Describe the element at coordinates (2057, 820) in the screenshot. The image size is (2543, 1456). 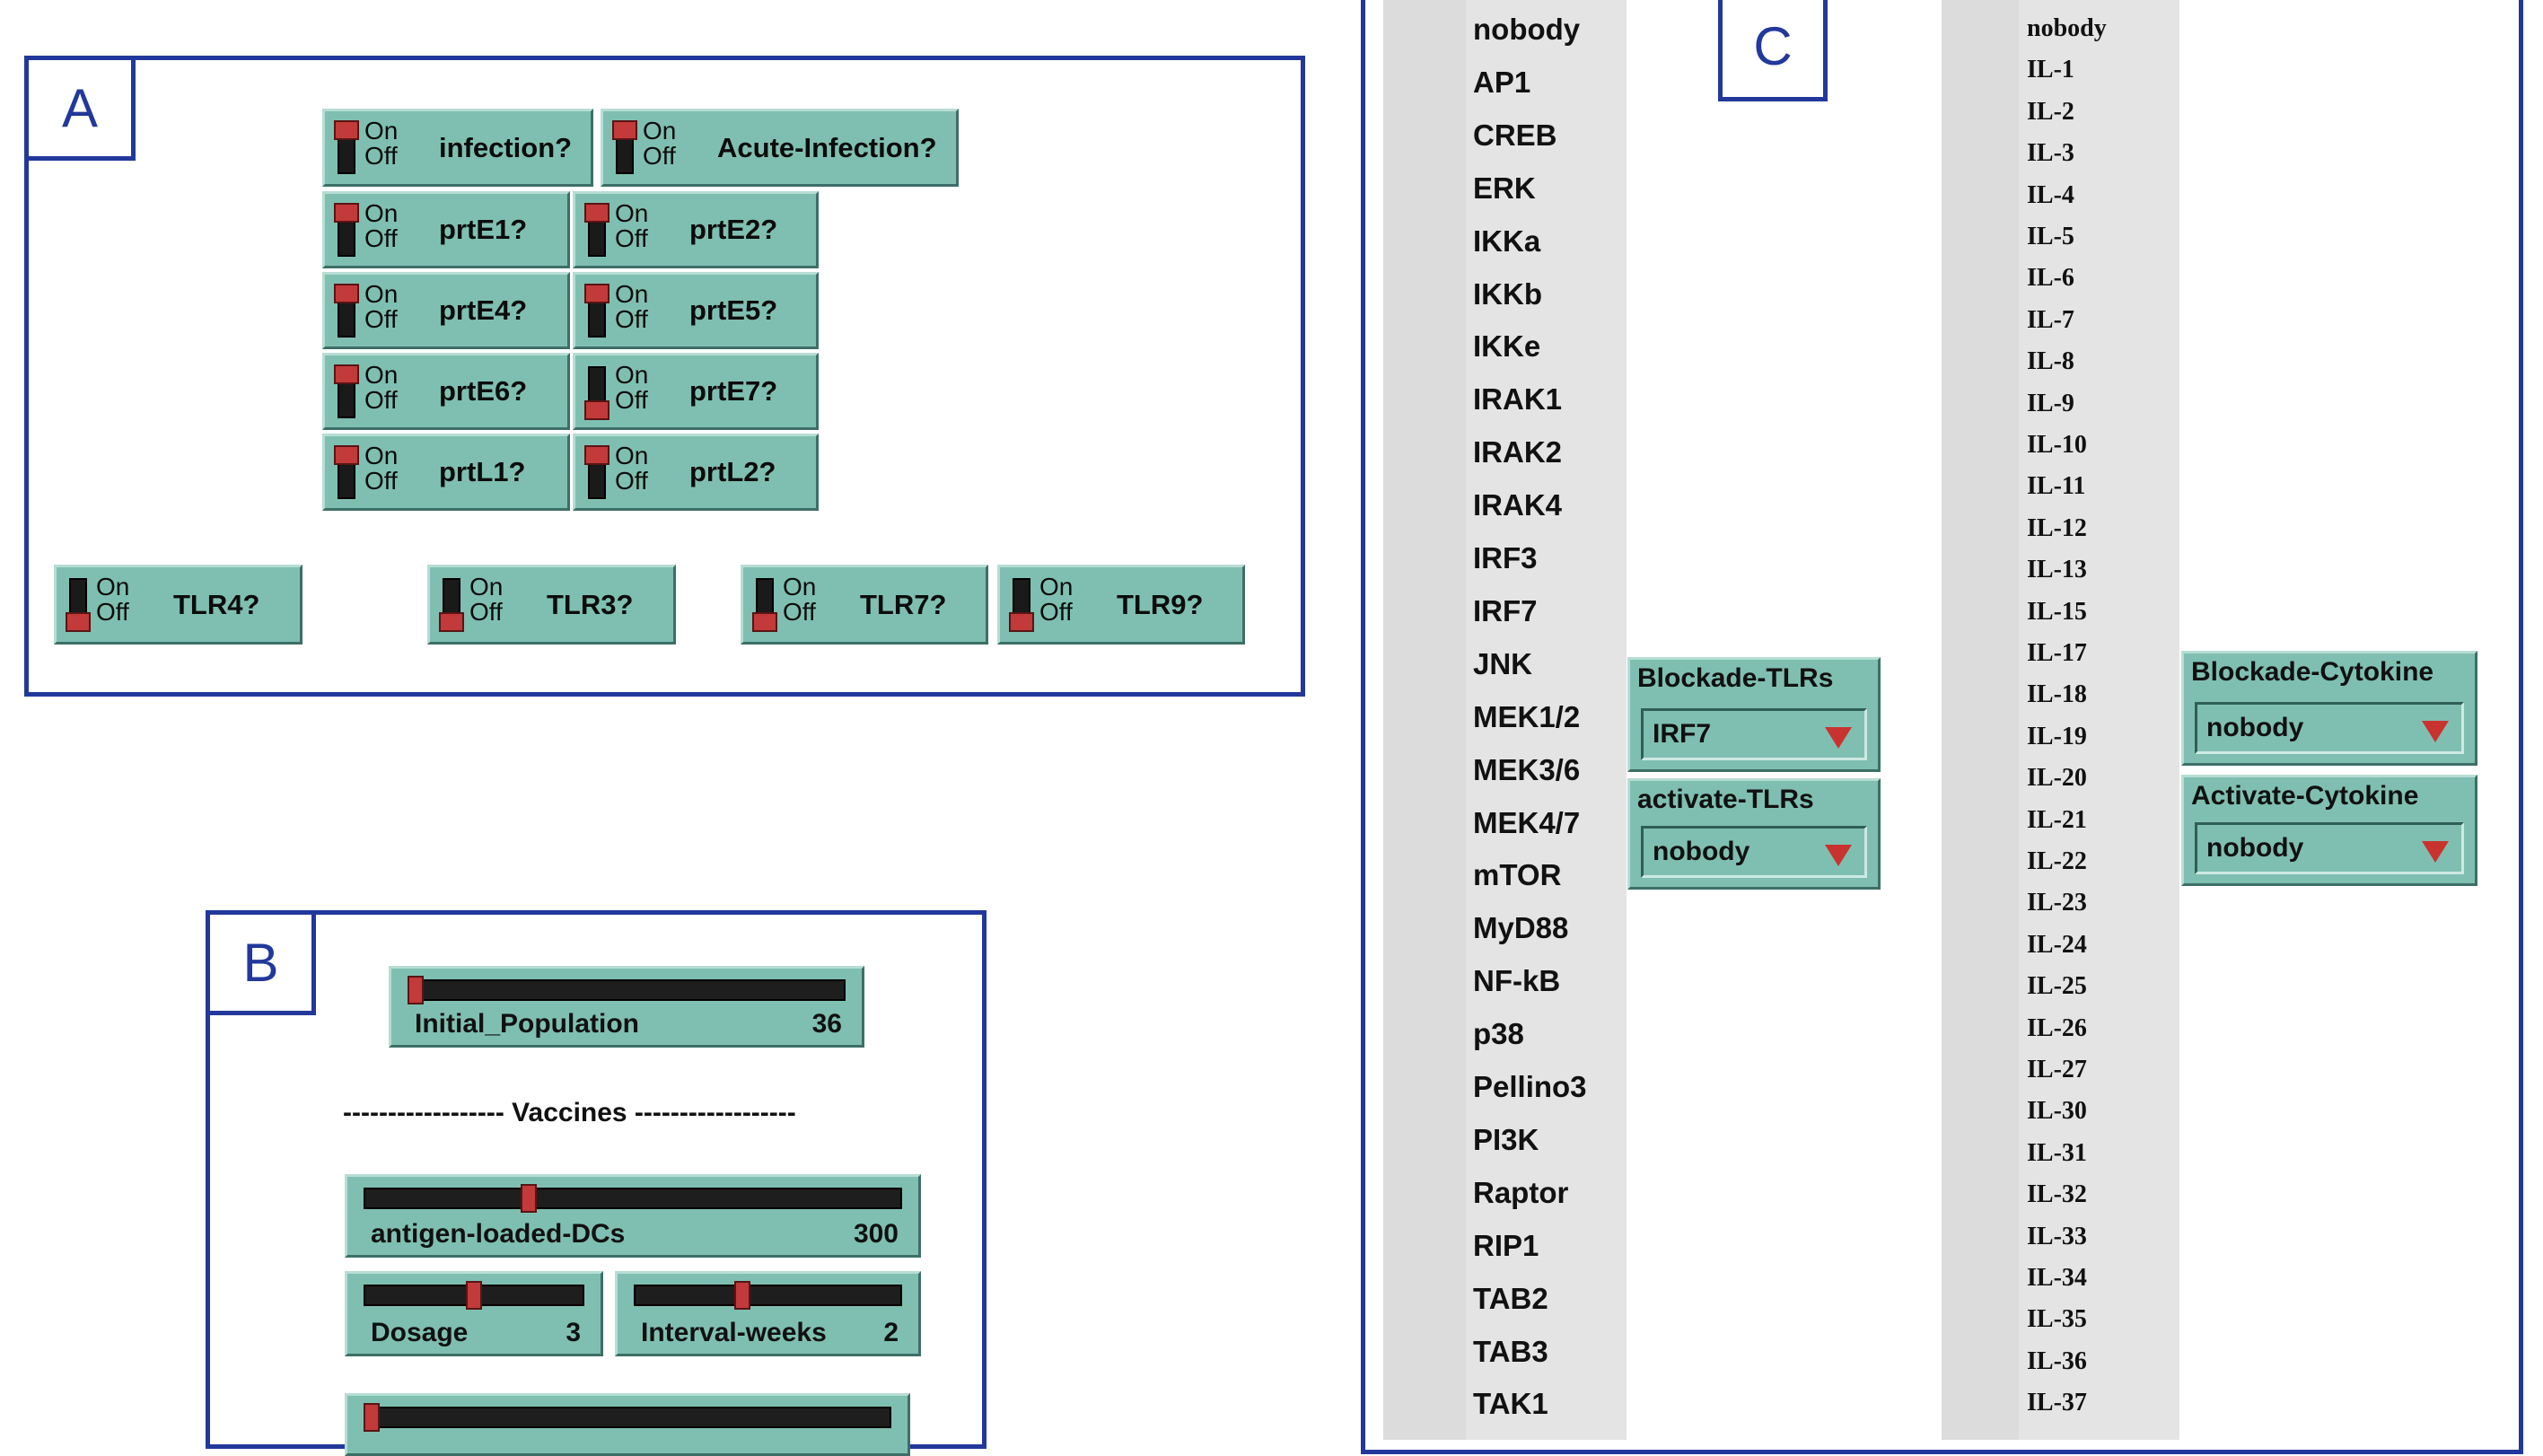
I see `cytokine-option-item: IL-21` at that location.